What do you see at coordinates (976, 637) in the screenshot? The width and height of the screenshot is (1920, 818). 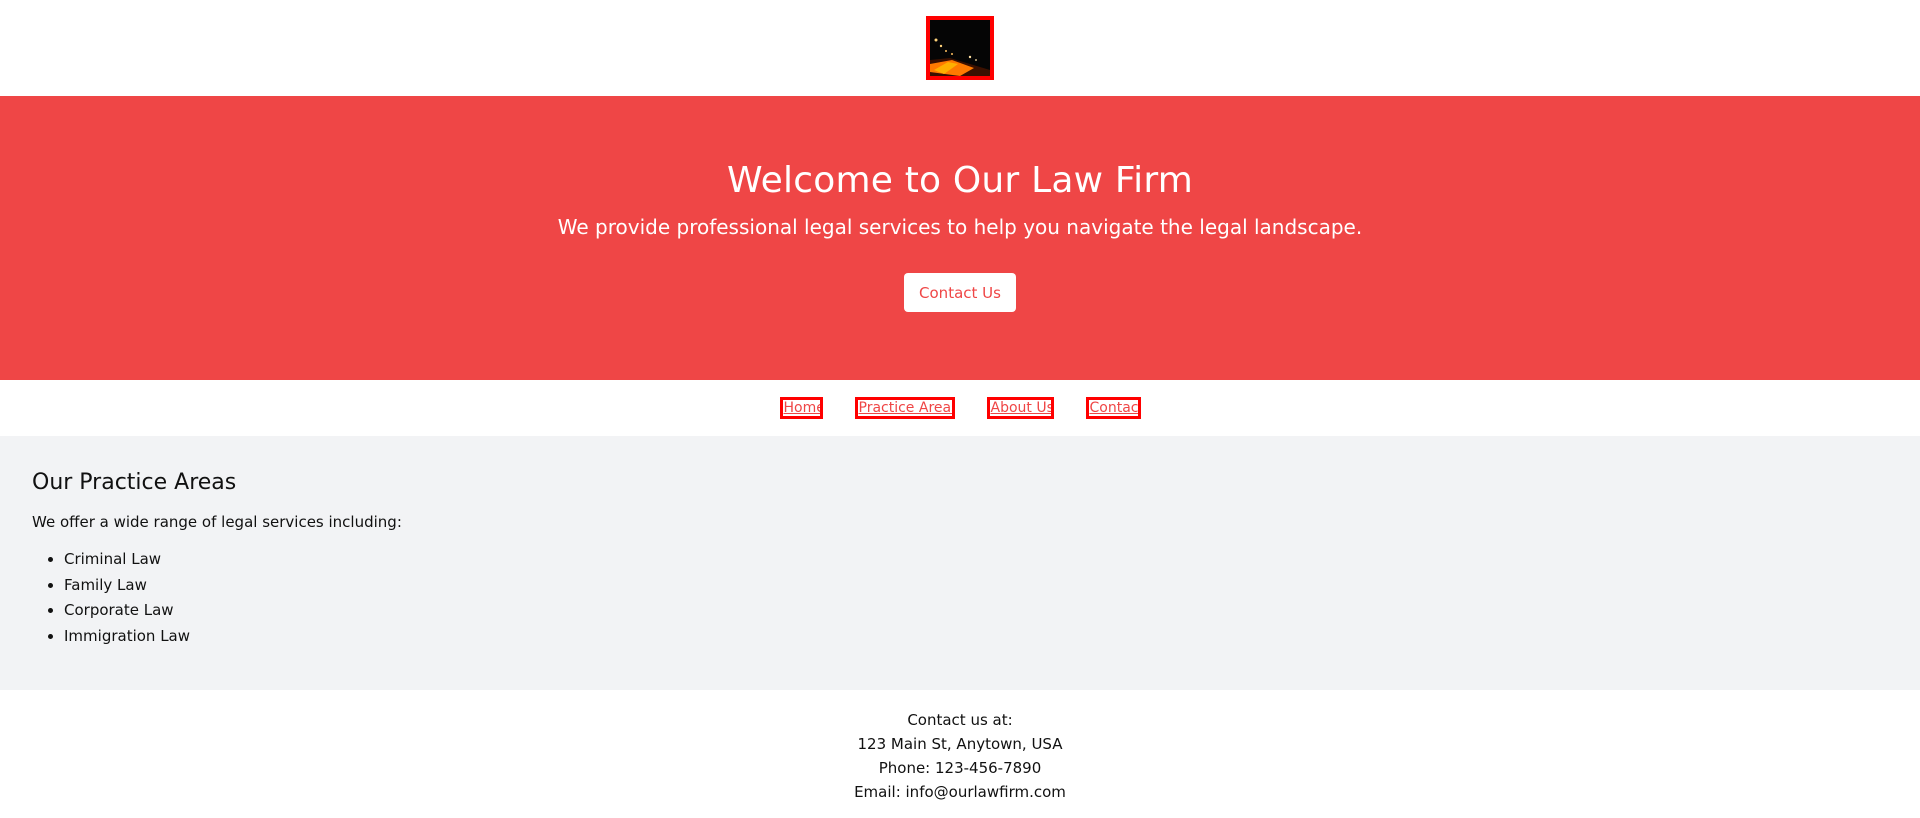 I see `list-item: Immigration Law` at bounding box center [976, 637].